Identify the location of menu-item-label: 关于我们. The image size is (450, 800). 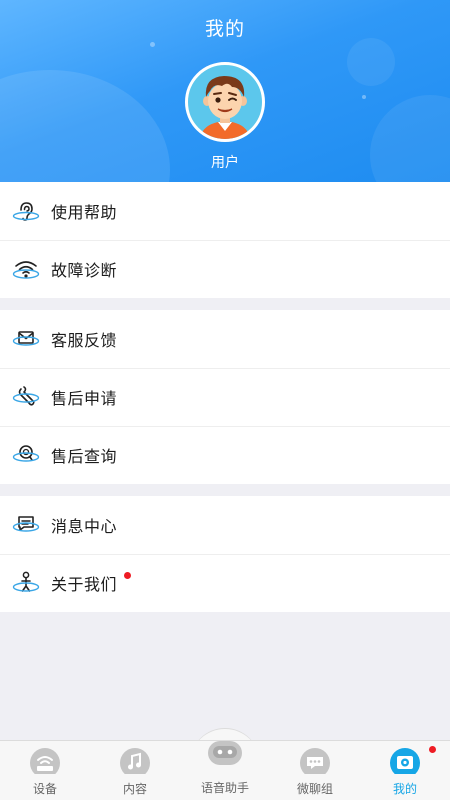
(84, 584).